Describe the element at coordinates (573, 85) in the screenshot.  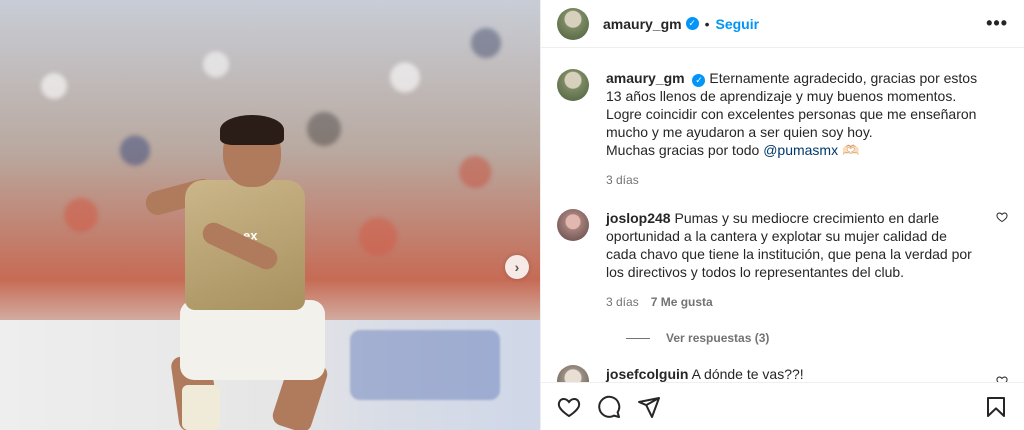
I see `caption-avatar` at that location.